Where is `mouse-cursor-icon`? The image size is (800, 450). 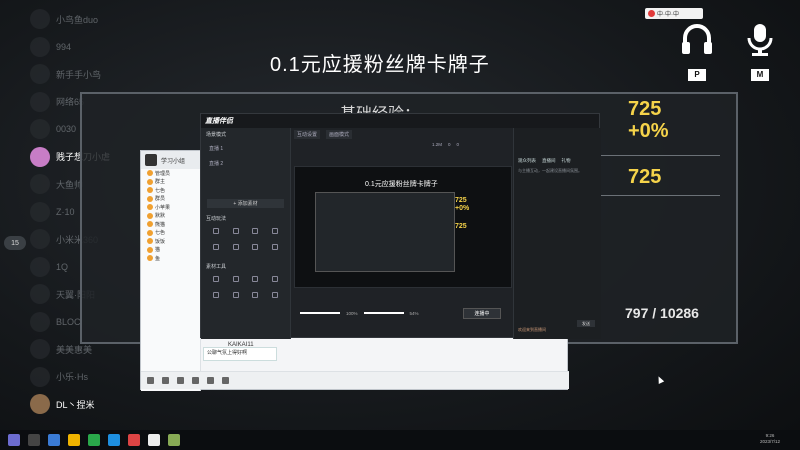
mouse-cursor-icon is located at coordinates (660, 379).